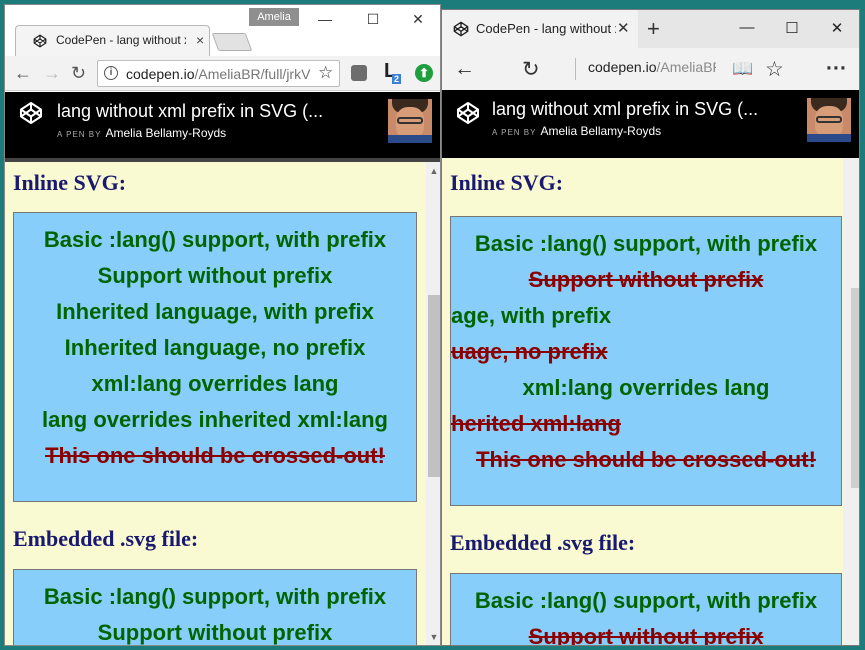 This screenshot has height=650, width=865. Describe the element at coordinates (836, 69) in the screenshot. I see `more-icon: ···` at that location.